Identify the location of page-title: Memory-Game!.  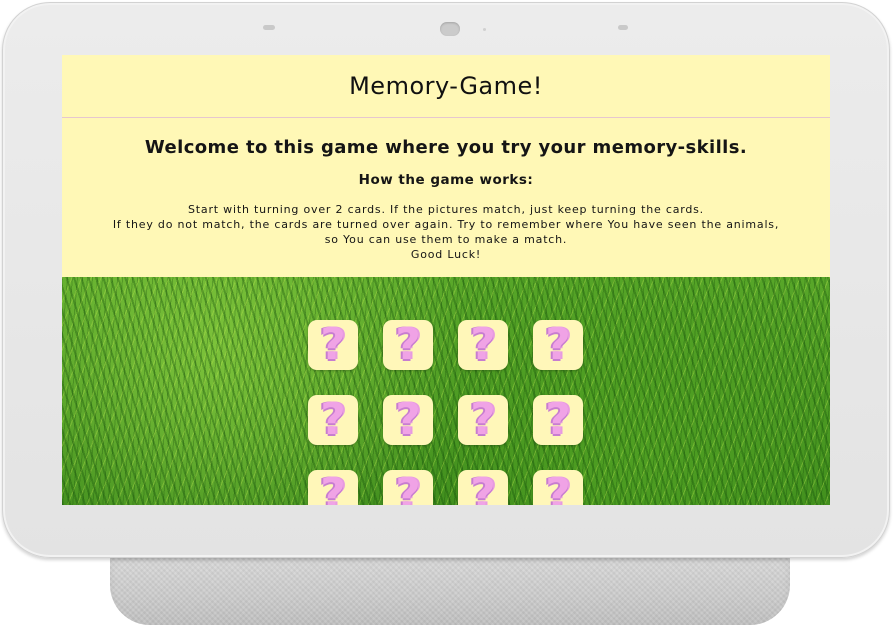
(446, 86).